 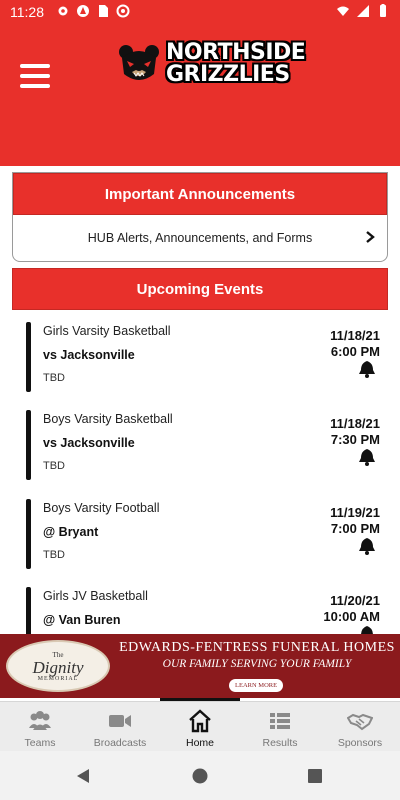 What do you see at coordinates (101, 508) in the screenshot?
I see `event-sport: Boys Varsity Football` at bounding box center [101, 508].